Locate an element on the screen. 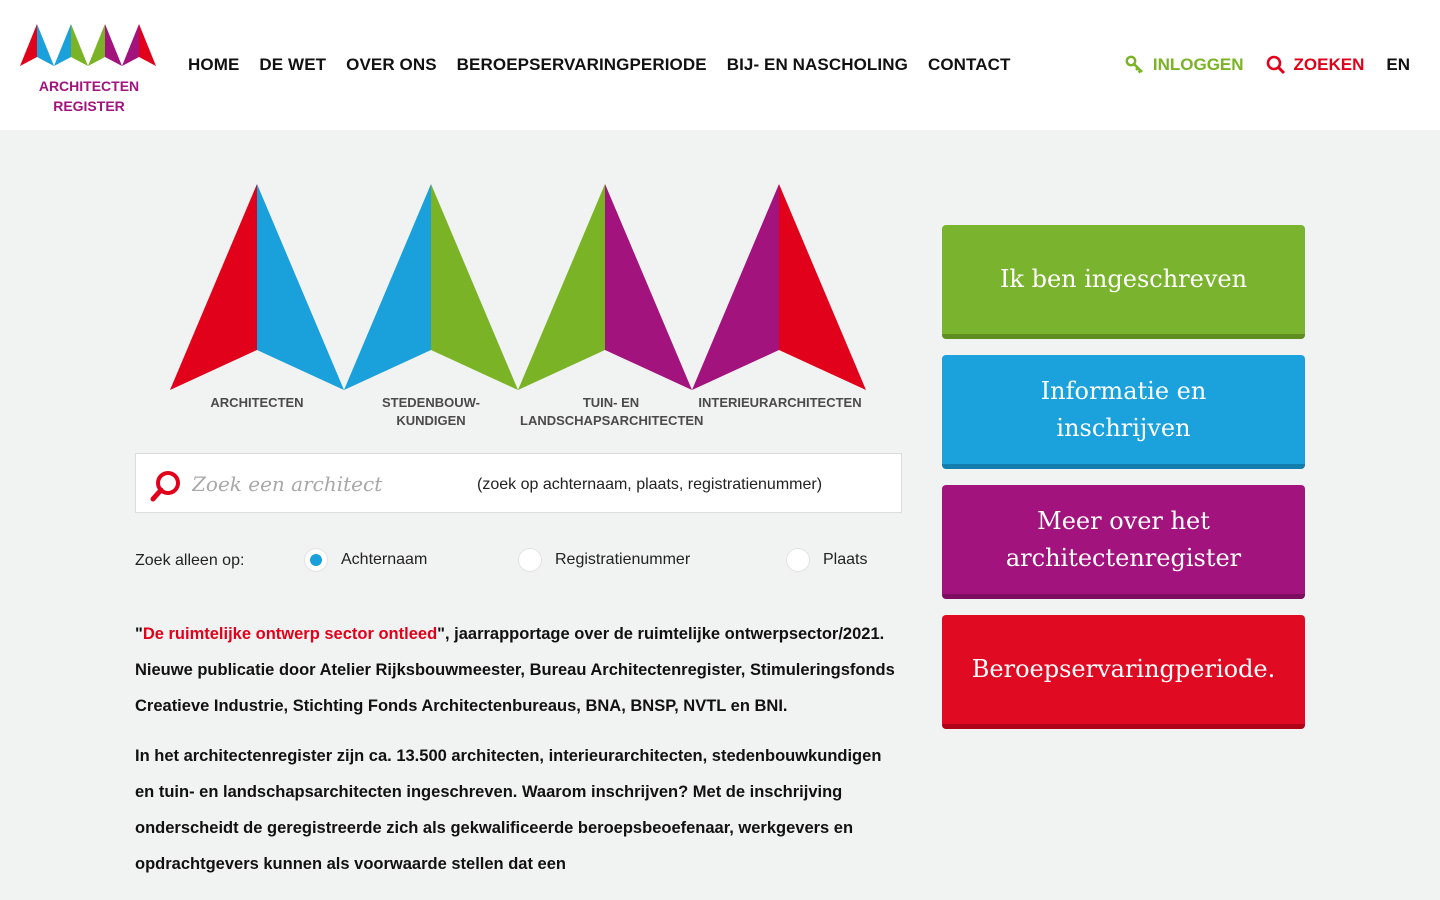 Image resolution: width=1440 pixels, height=900 pixels. category-interieurarchitecten: INTERIEURARCHITECTEN is located at coordinates (780, 403).